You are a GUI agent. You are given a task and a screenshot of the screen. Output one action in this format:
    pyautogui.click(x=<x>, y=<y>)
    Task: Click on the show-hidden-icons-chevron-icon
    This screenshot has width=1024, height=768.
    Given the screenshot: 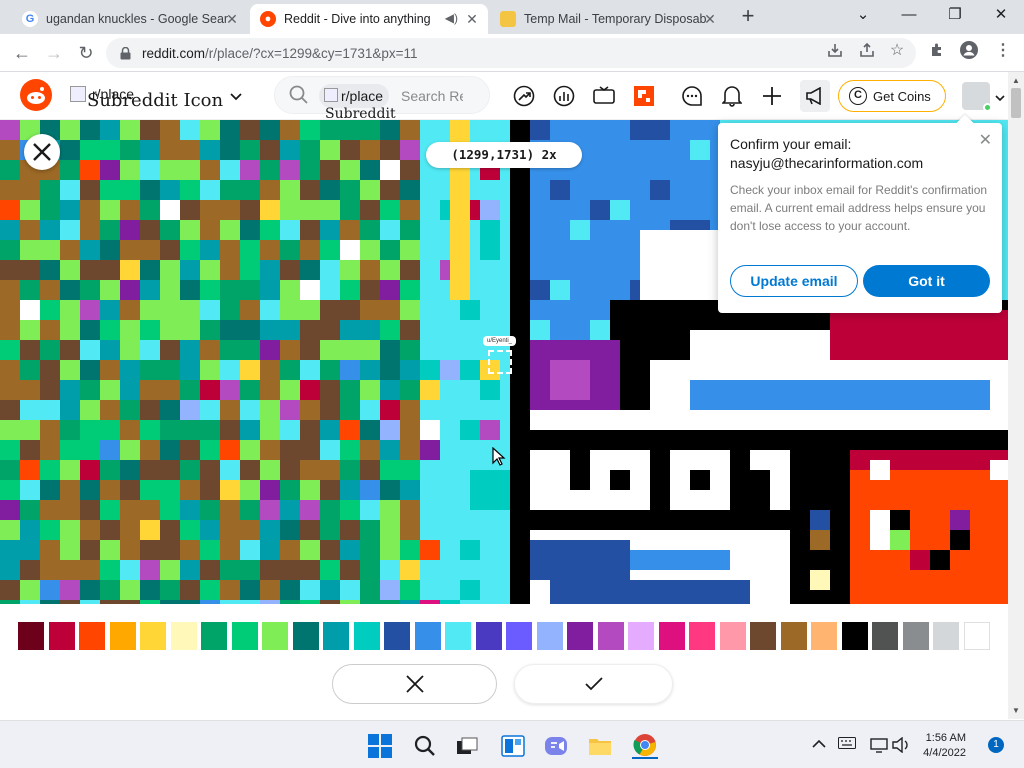 What is the action you would take?
    pyautogui.click(x=819, y=746)
    